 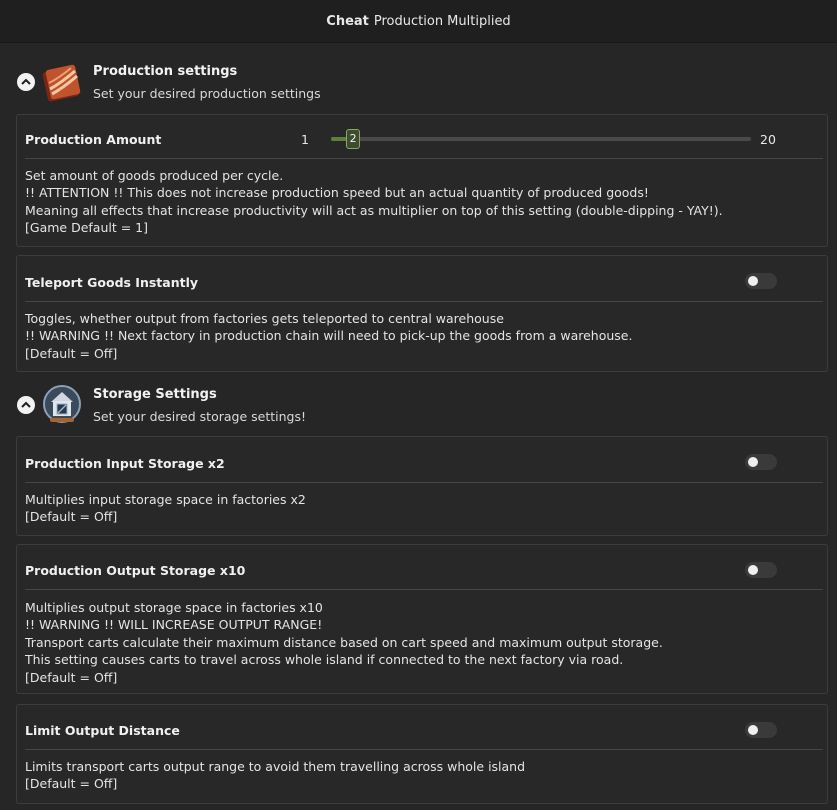 What do you see at coordinates (541, 139) in the screenshot?
I see `production-amount-slider: 2` at bounding box center [541, 139].